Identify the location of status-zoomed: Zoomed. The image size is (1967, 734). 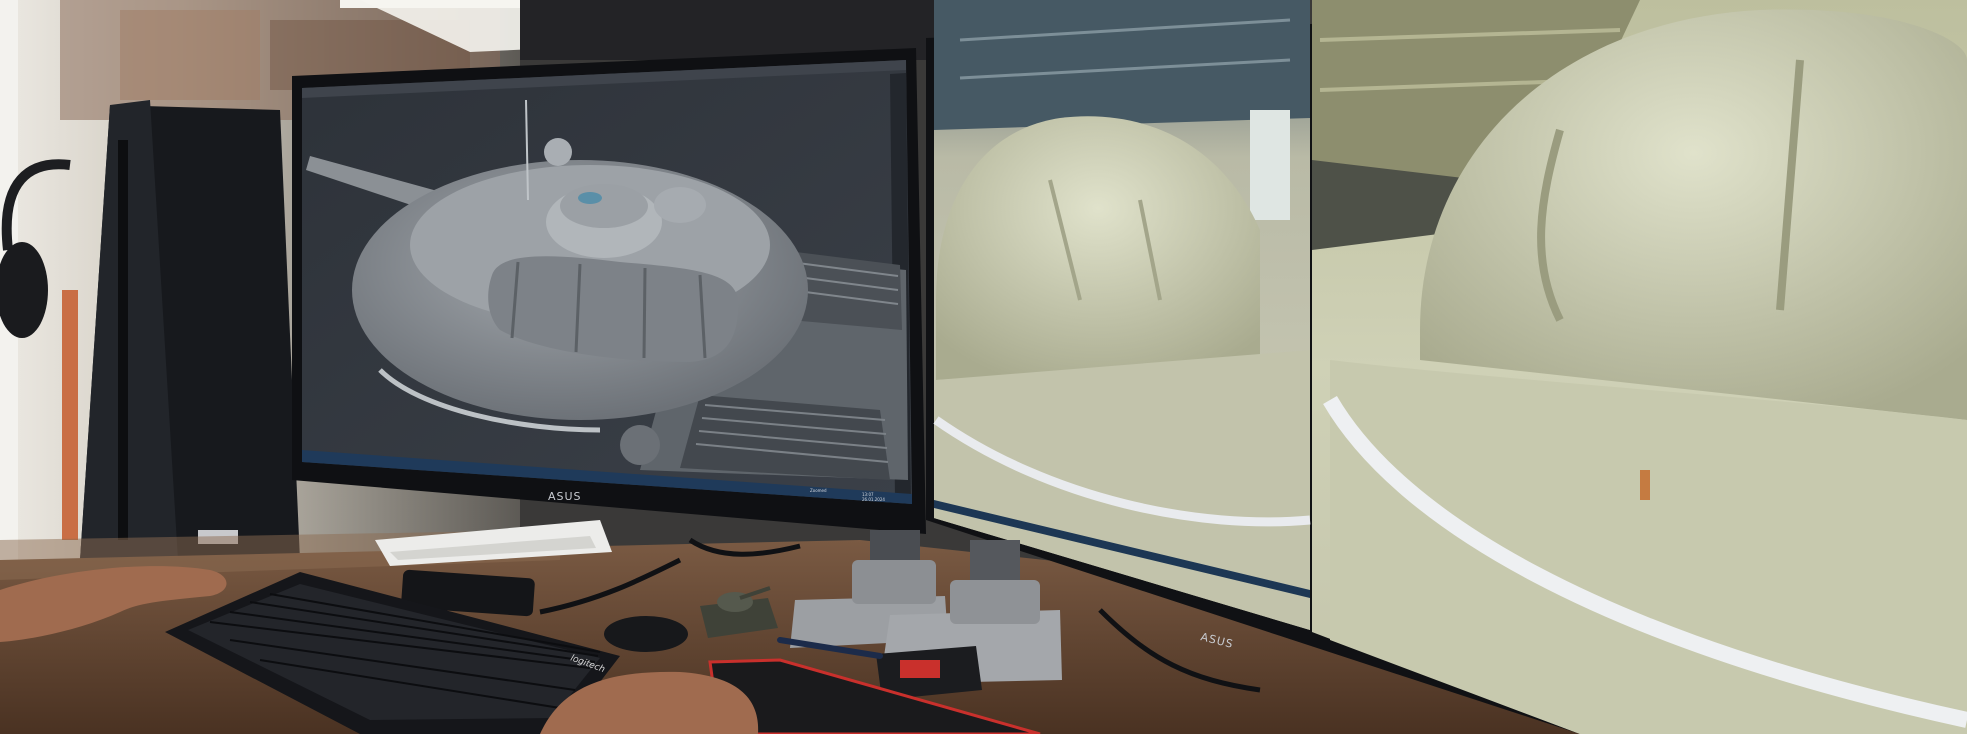
(818, 490).